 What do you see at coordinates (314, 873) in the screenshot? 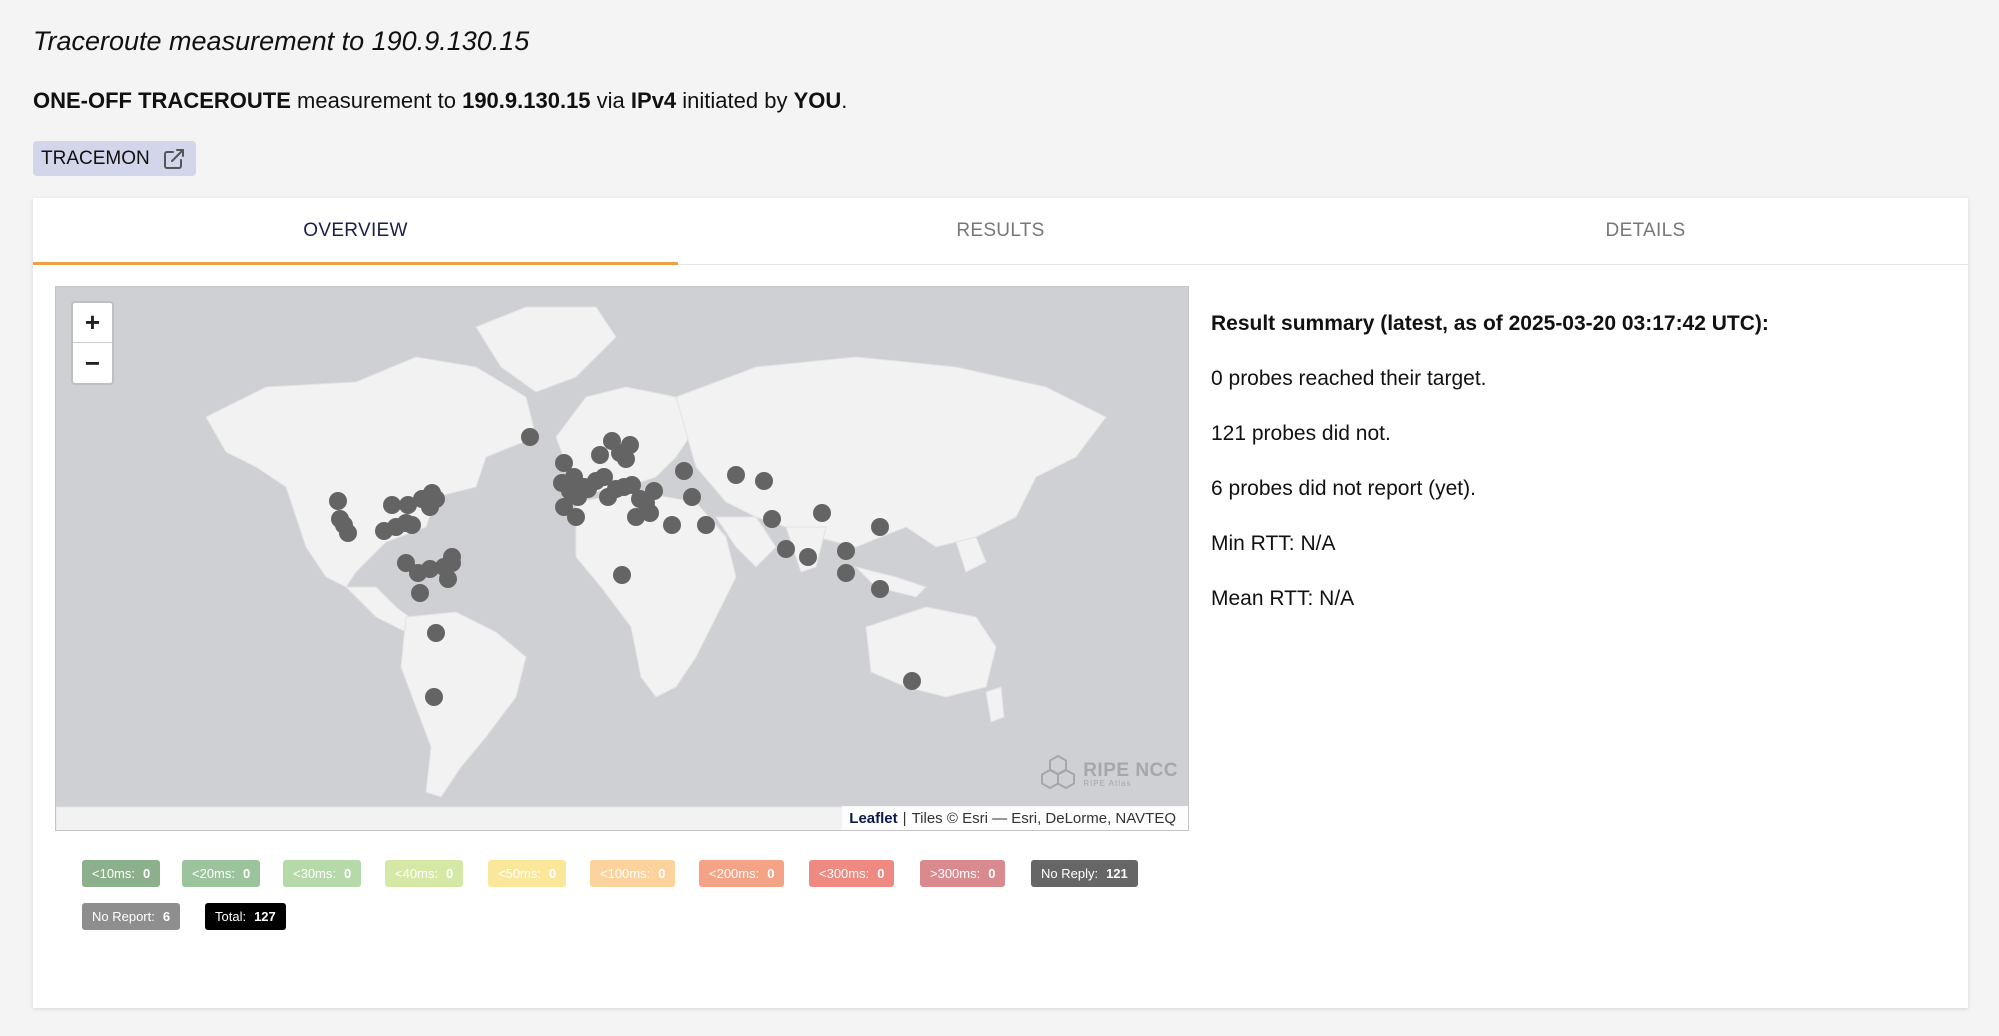
I see `legend-label: <30ms:` at bounding box center [314, 873].